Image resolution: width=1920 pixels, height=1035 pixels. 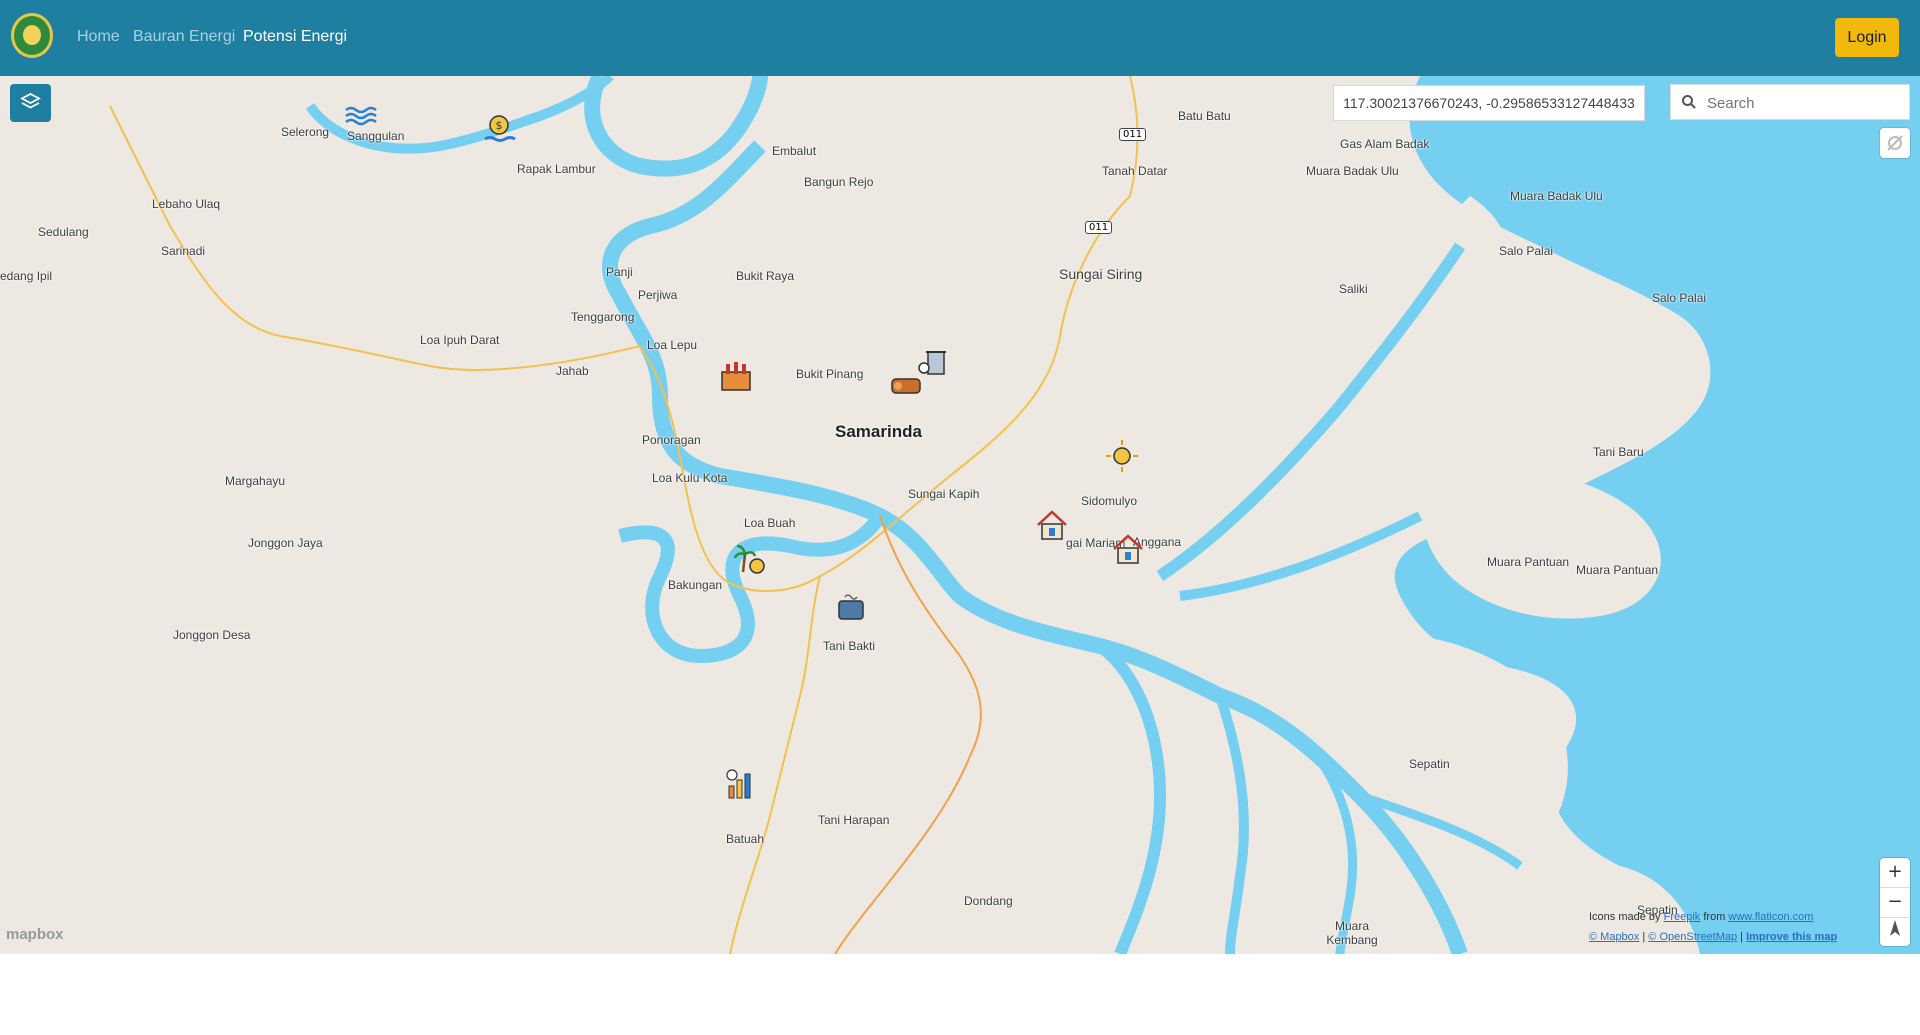 What do you see at coordinates (1489, 103) in the screenshot?
I see `coordinate-readout: 117.30021376670243, -0.29586533127448433` at bounding box center [1489, 103].